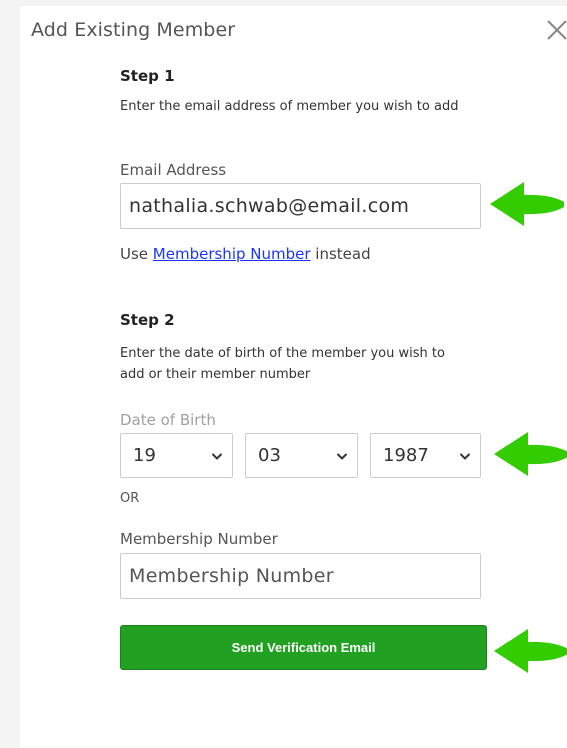  Describe the element at coordinates (300, 206) in the screenshot. I see `email-input` at that location.